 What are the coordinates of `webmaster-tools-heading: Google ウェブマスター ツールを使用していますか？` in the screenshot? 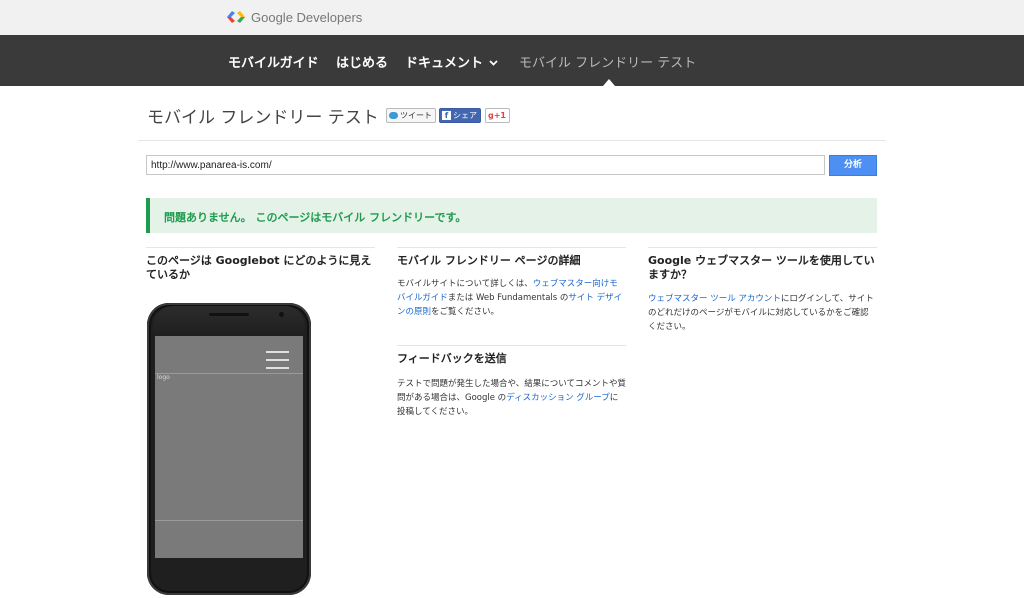 It's located at (761, 267).